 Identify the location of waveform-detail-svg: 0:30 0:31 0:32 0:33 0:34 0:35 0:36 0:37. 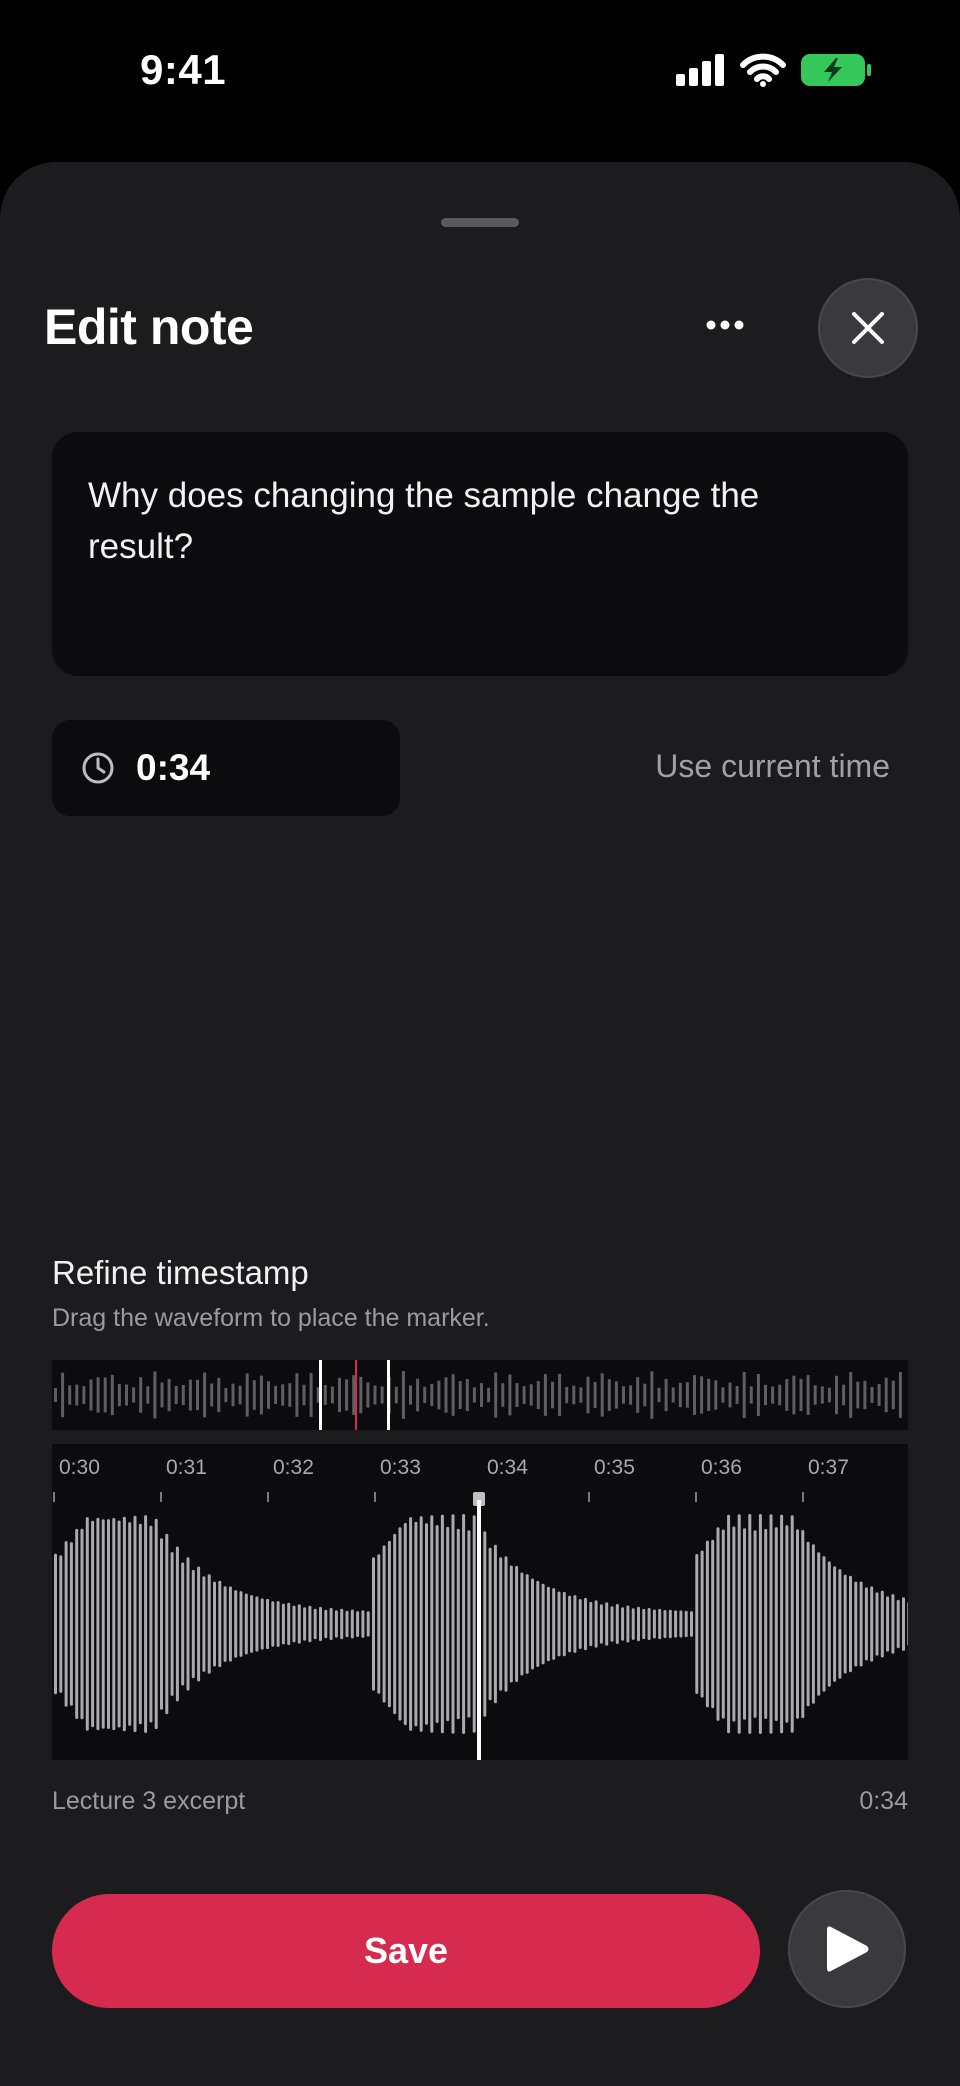
(480, 1608).